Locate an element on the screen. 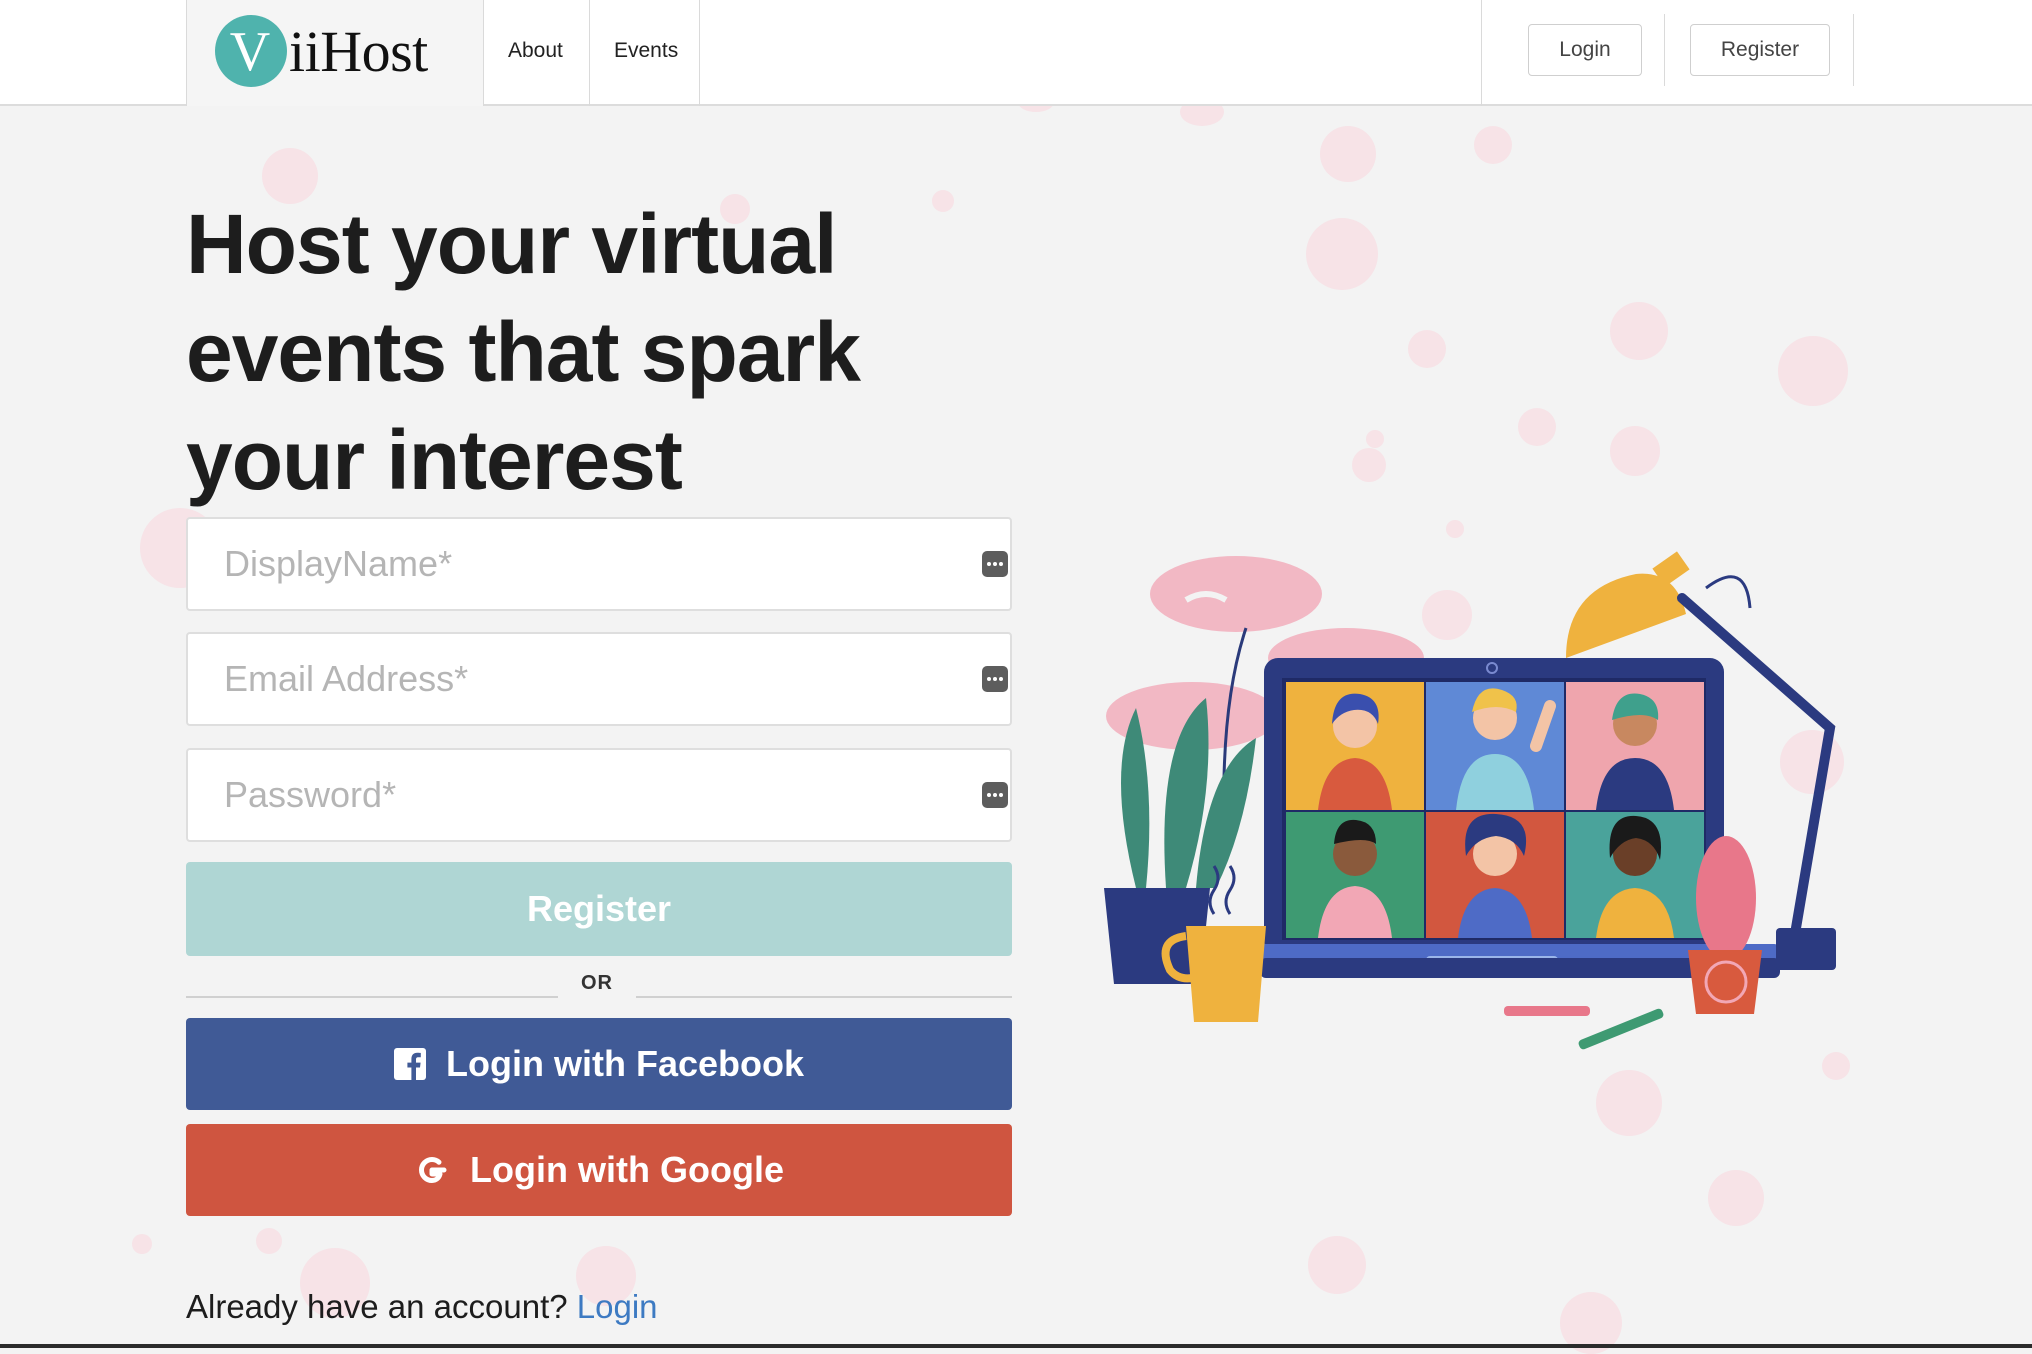 This screenshot has height=1354, width=2032. password-field is located at coordinates (599, 795).